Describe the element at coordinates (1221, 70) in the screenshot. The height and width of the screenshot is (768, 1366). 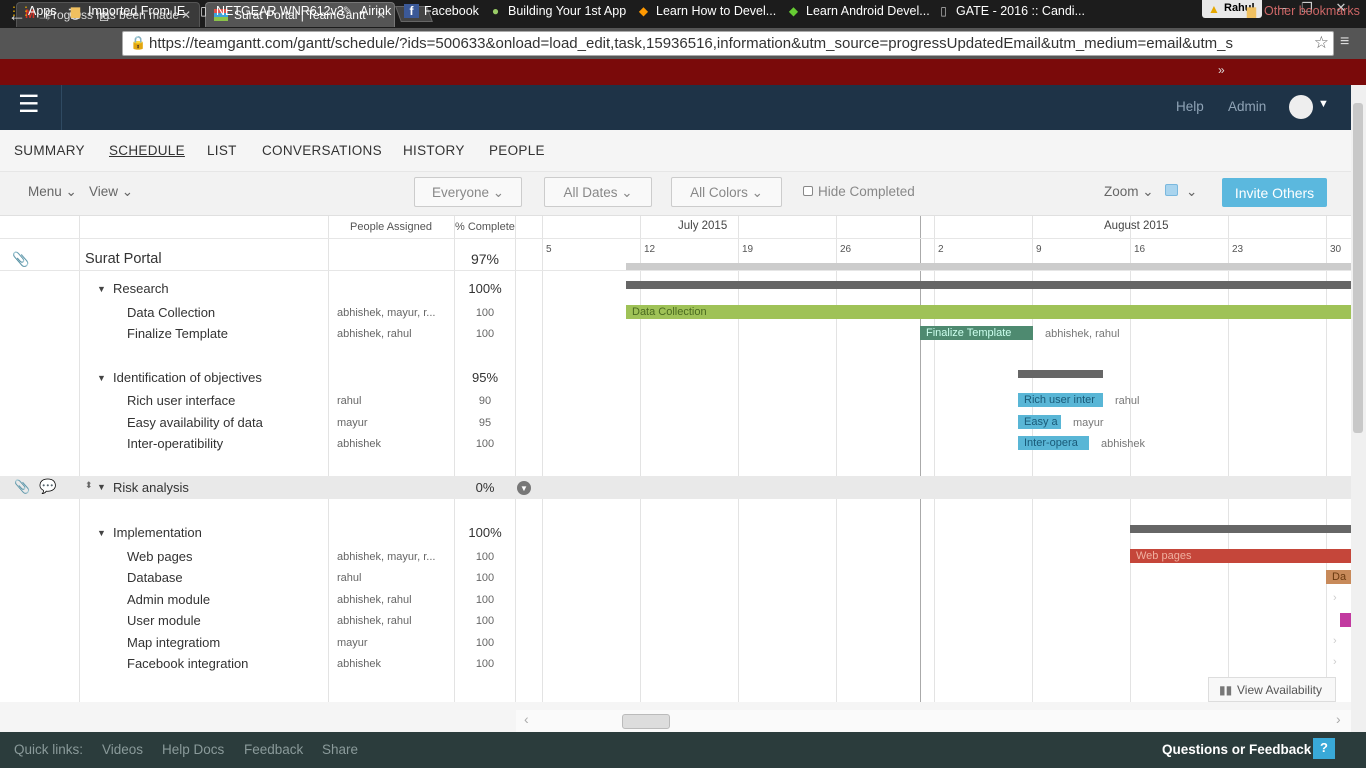
I see `more-bookmarks-icon: »` at that location.